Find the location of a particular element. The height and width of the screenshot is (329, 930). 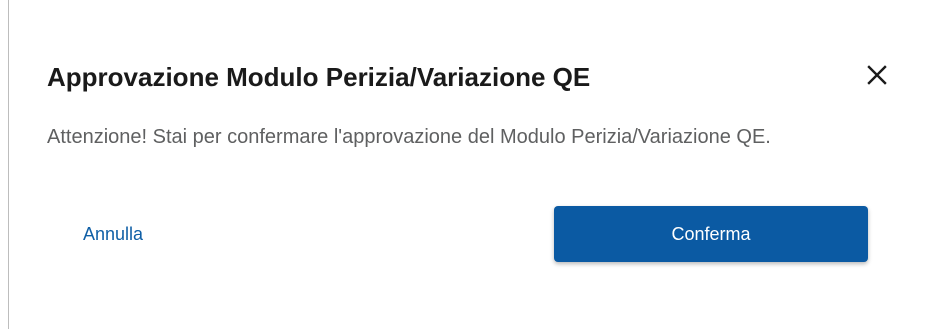

close-icon is located at coordinates (877, 75).